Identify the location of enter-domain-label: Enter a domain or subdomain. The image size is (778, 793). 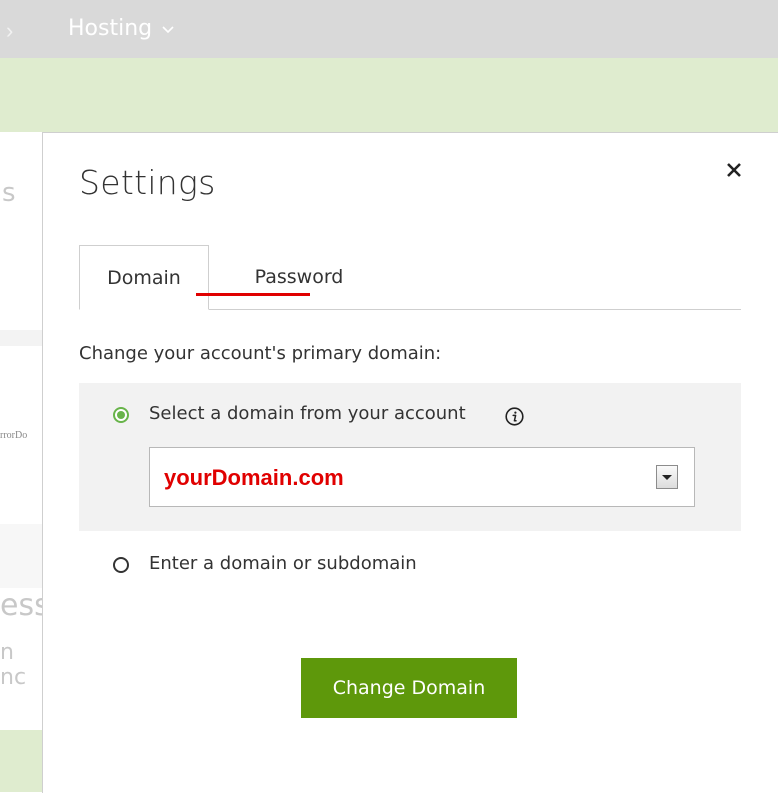
(283, 563).